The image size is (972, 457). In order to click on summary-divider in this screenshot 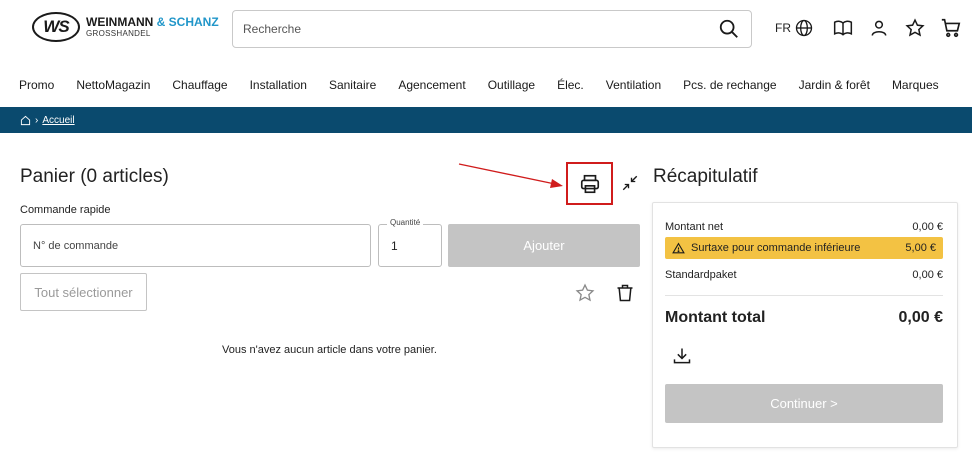, I will do `click(804, 295)`.